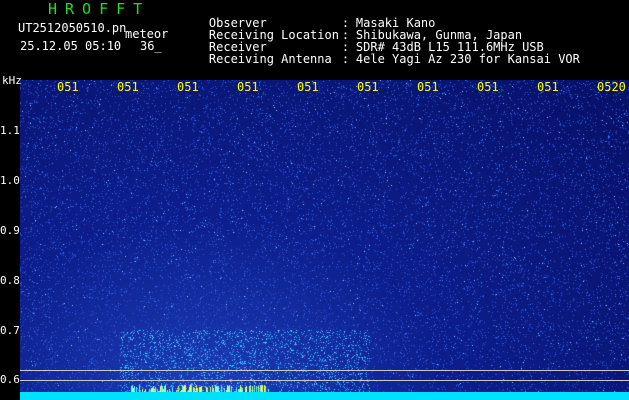 Image resolution: width=629 pixels, height=400 pixels. Describe the element at coordinates (270, 59) in the screenshot. I see `antenna-label: Receiving Antenna` at that location.